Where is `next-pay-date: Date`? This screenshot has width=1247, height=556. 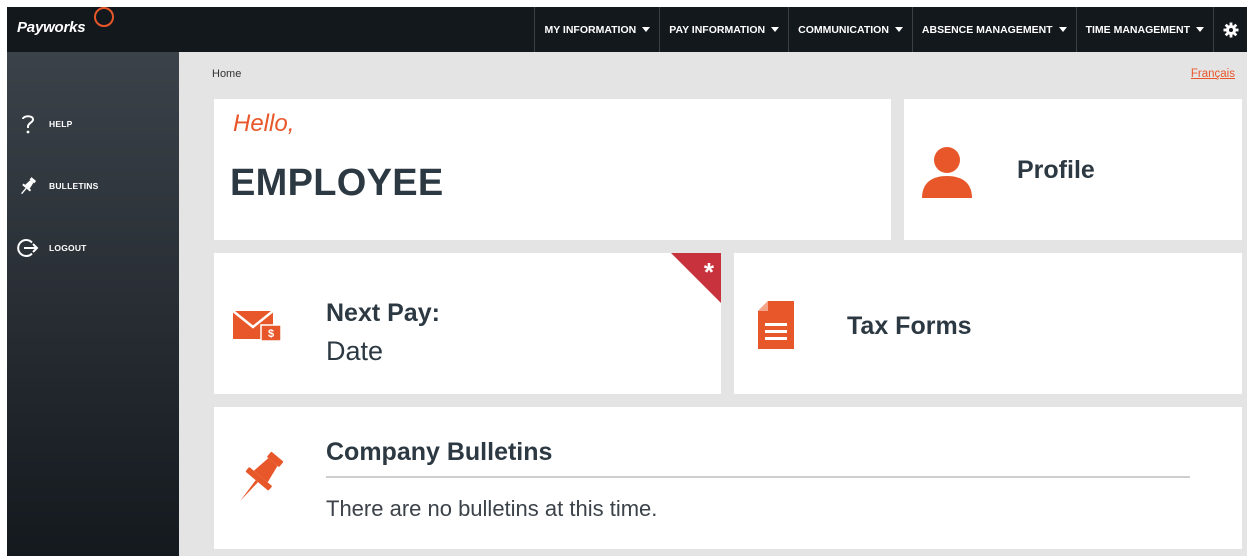
next-pay-date: Date is located at coordinates (355, 351).